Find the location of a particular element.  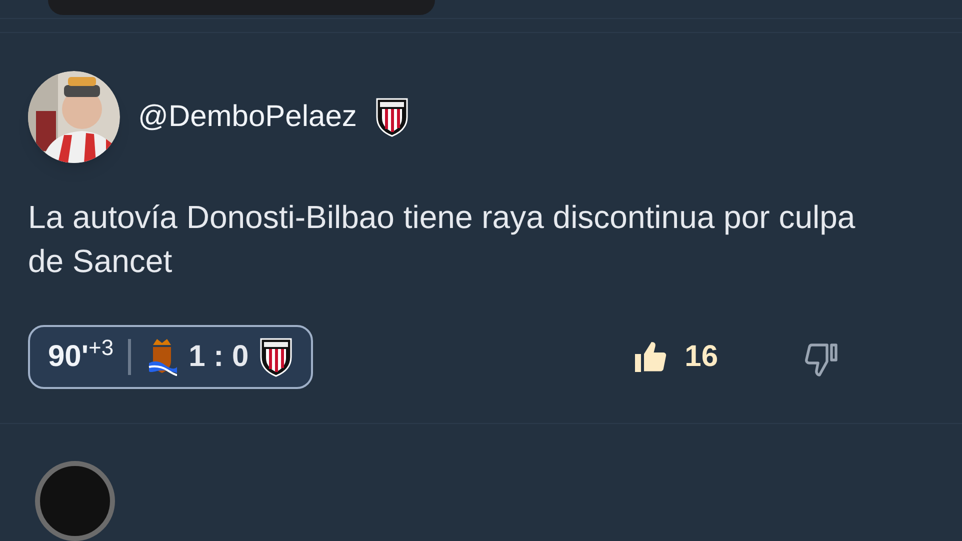

match-minute: 90'$^{+3}$ is located at coordinates (81, 355).